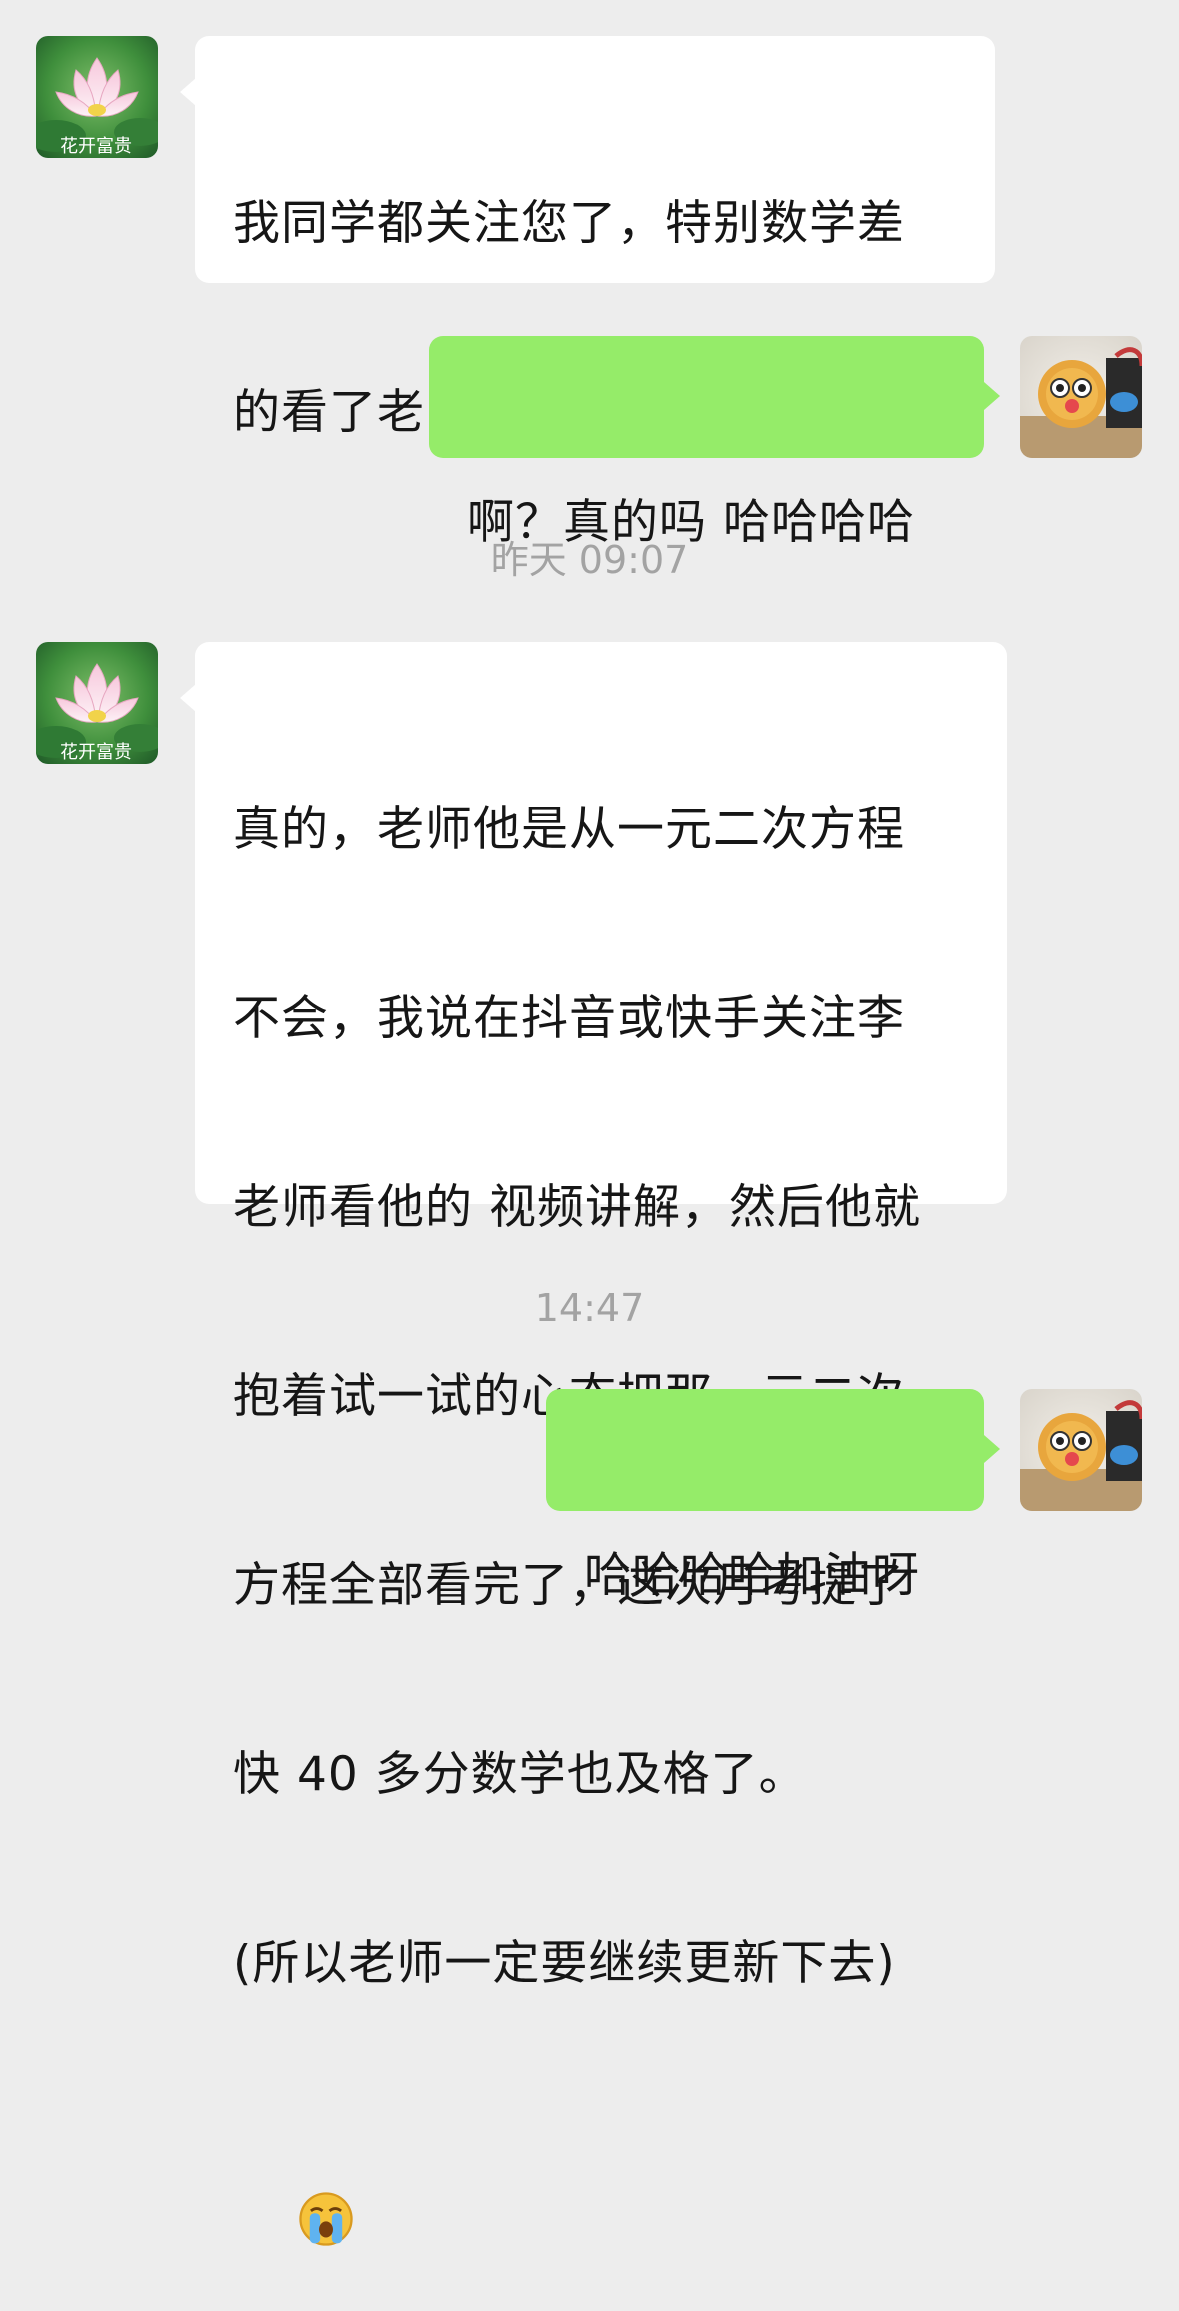 This screenshot has width=1179, height=2311. Describe the element at coordinates (569, 223) in the screenshot. I see `message-line: 我同学都关注您了，特别数学差` at that location.